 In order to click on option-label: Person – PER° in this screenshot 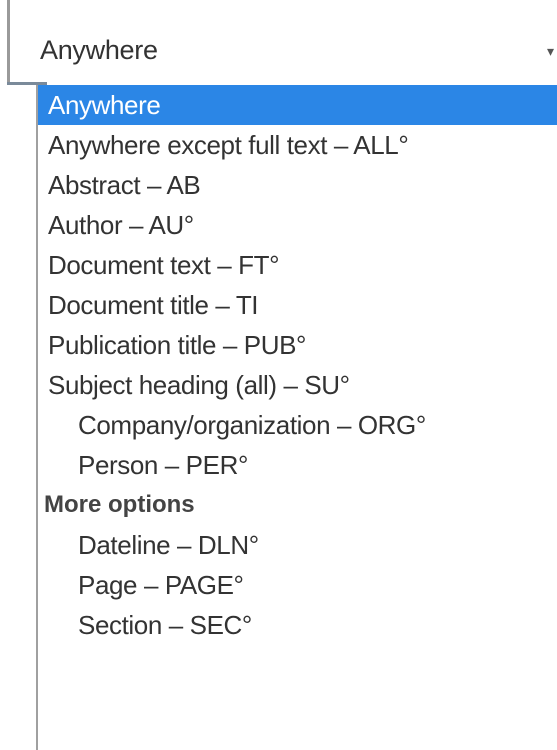, I will do `click(163, 465)`.